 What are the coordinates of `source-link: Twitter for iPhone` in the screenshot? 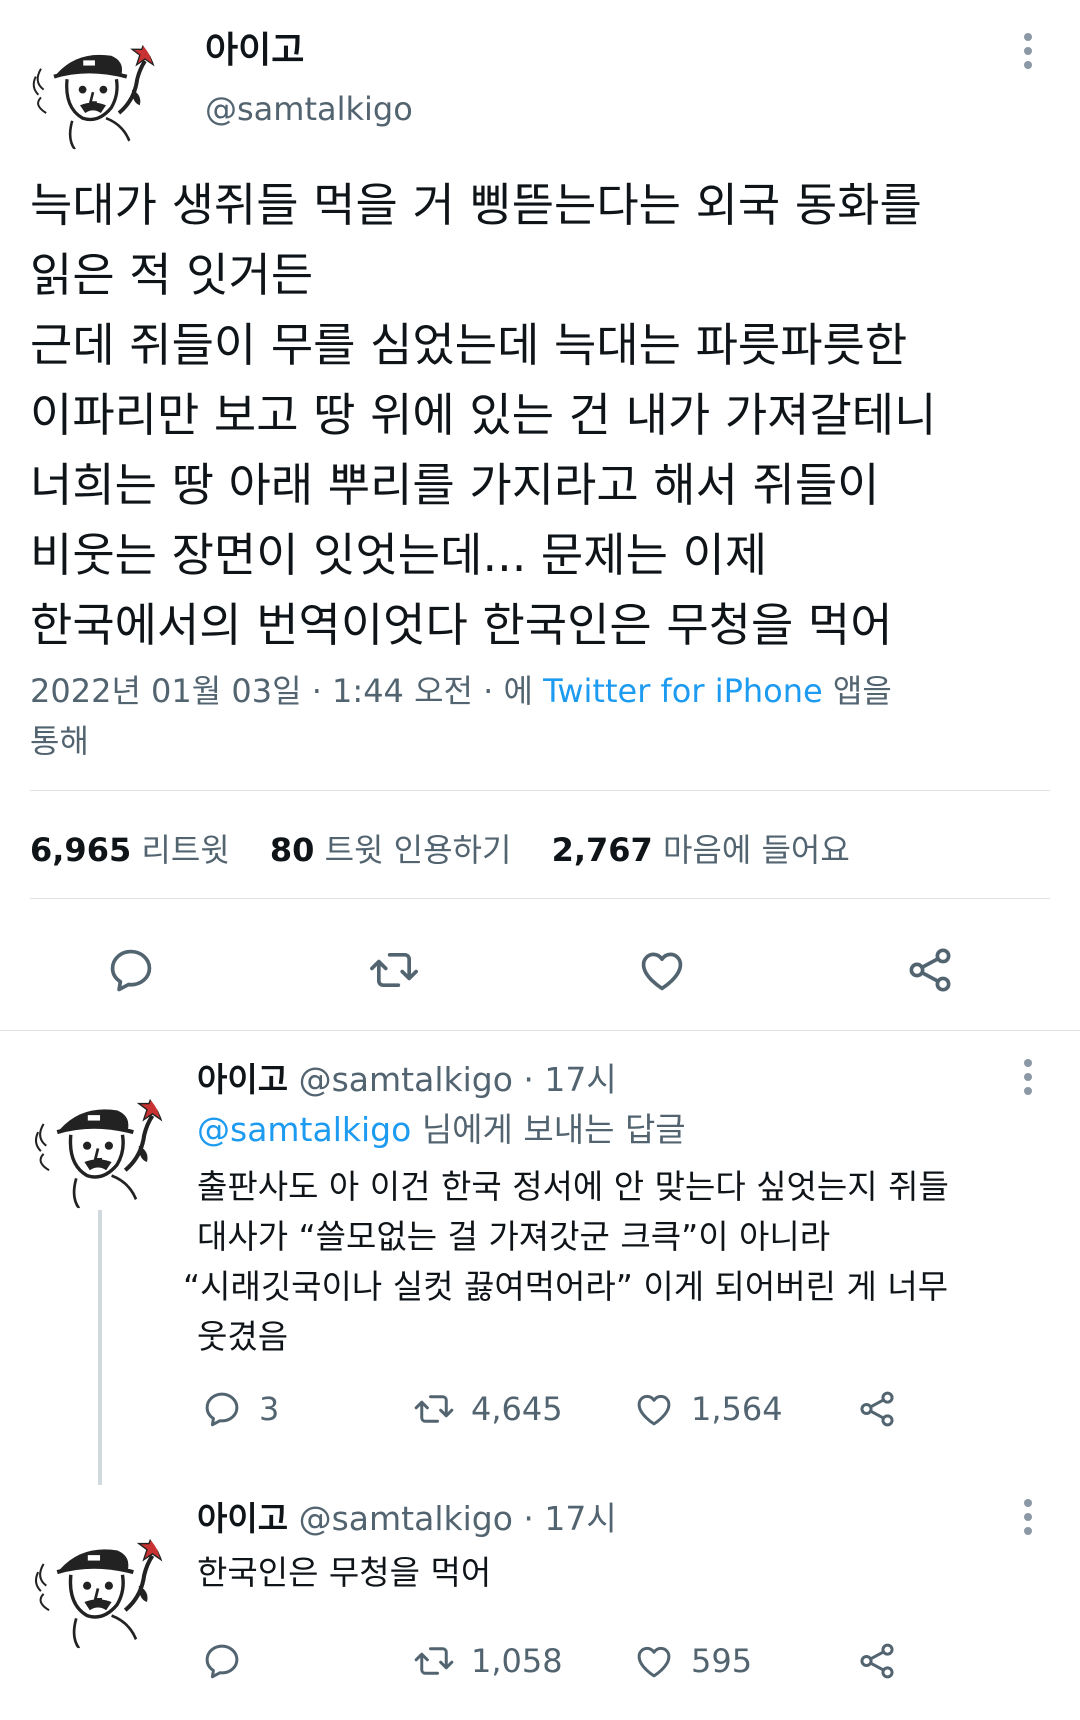 It's located at (683, 691).